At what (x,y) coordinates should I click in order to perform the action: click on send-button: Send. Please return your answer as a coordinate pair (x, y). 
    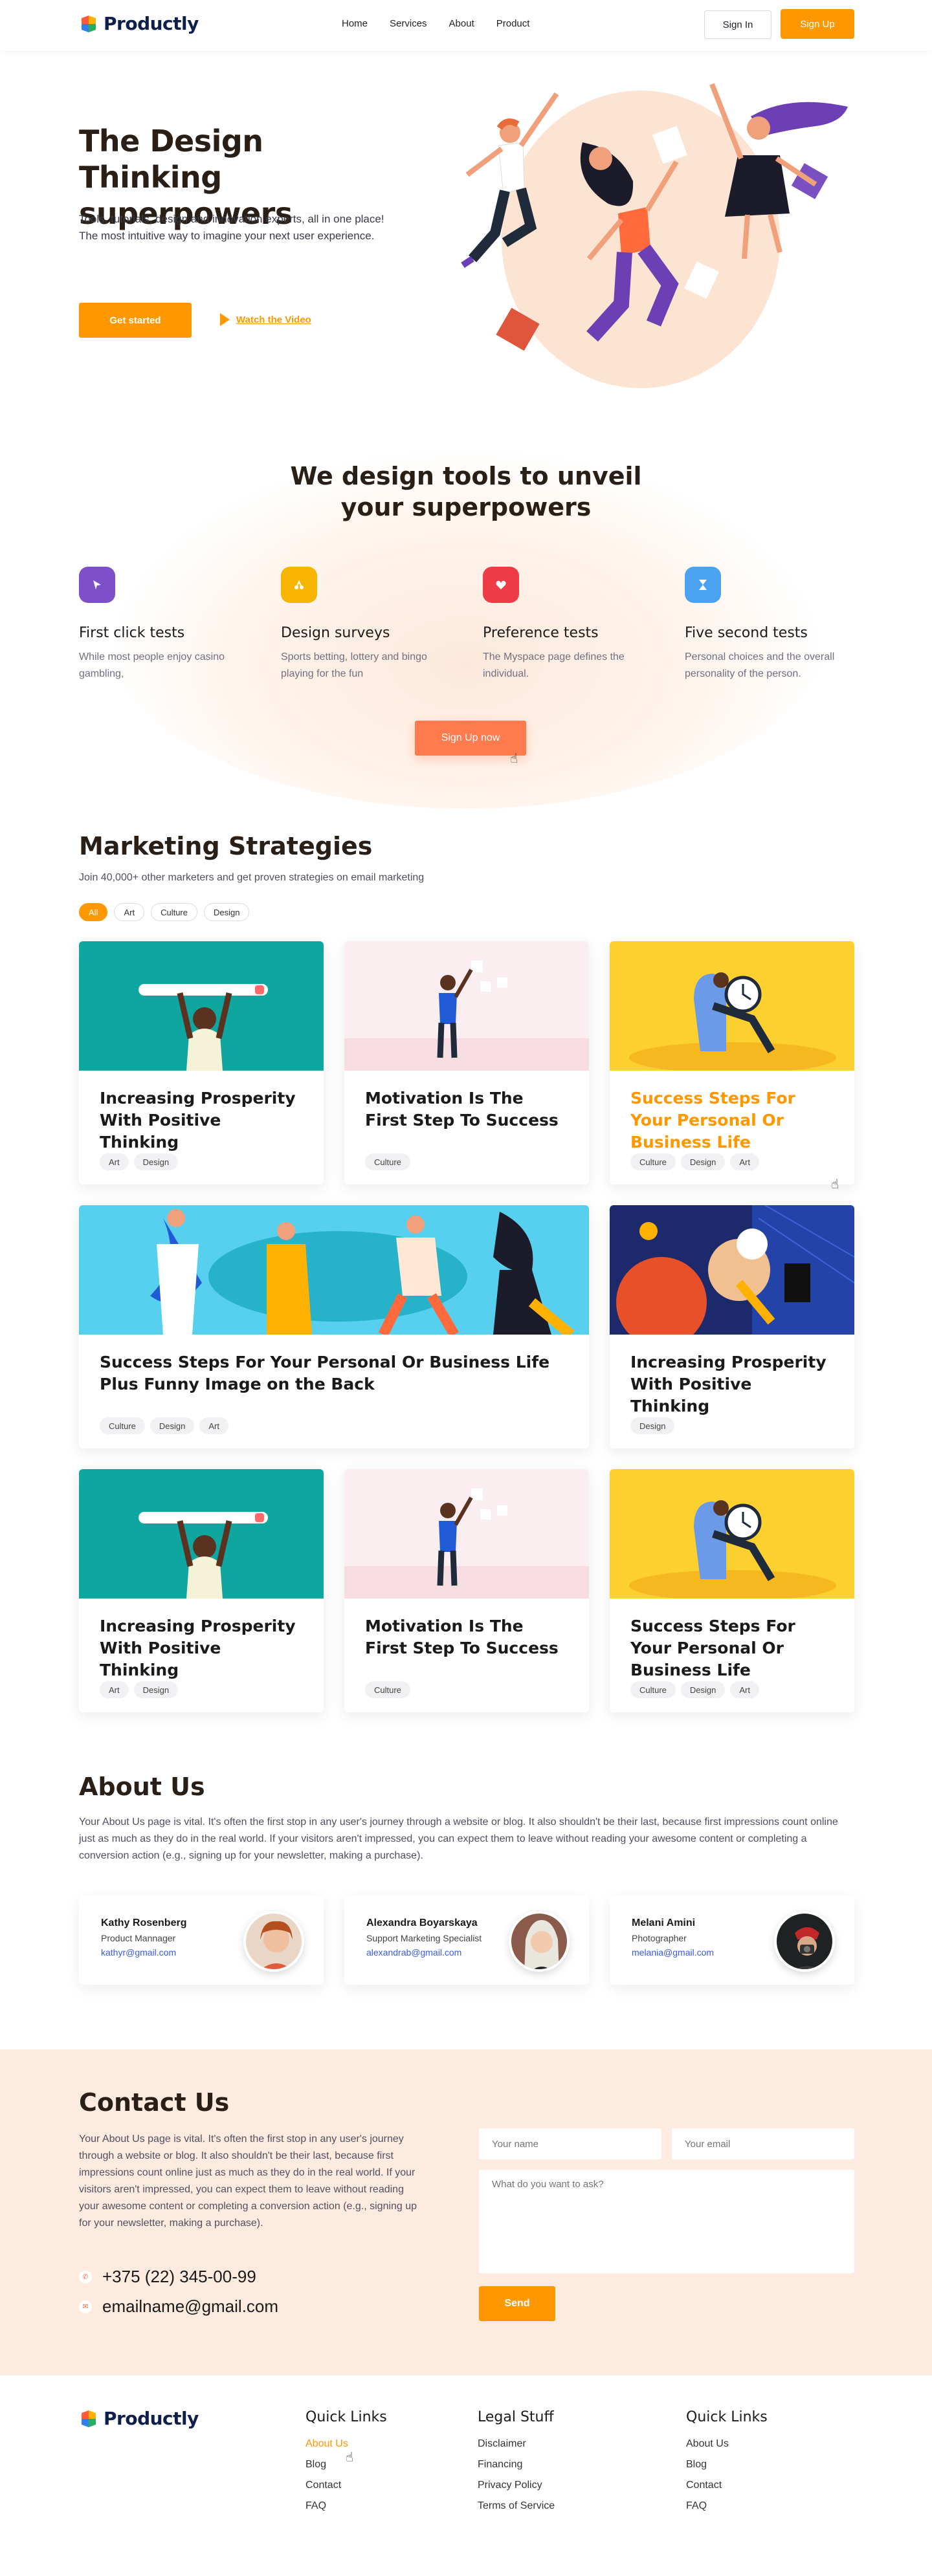
    Looking at the image, I should click on (517, 2303).